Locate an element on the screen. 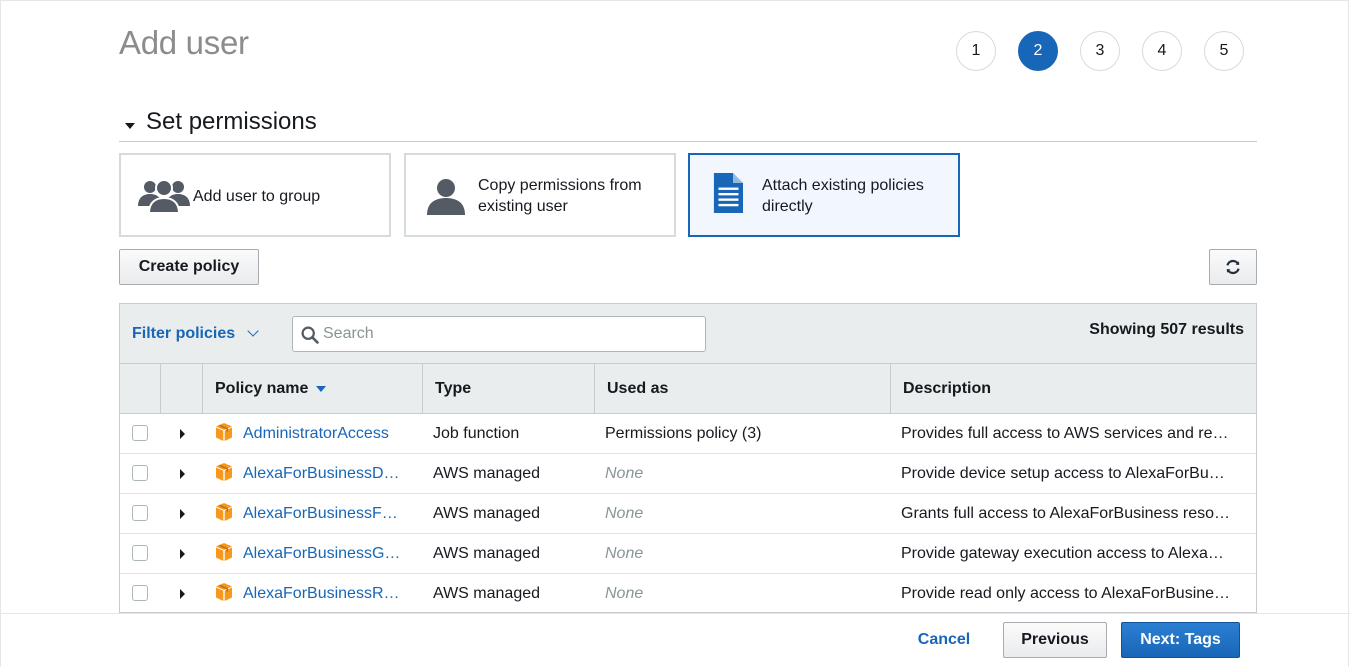 The width and height of the screenshot is (1350, 668). search-field is located at coordinates (499, 334).